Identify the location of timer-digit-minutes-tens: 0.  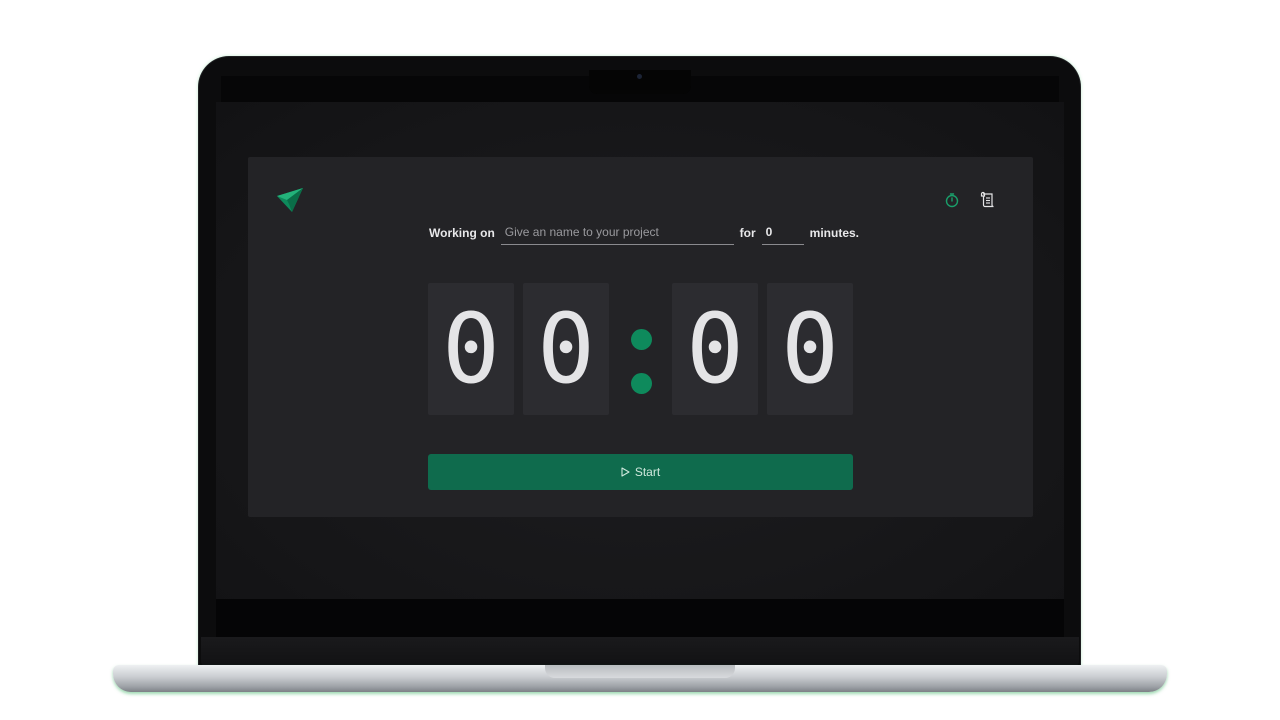
(471, 349).